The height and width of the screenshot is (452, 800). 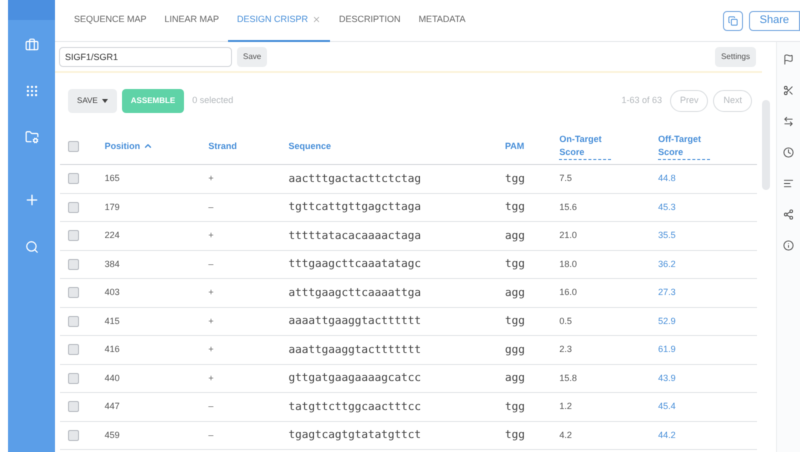 What do you see at coordinates (566, 349) in the screenshot?
I see `table-cell-text: 2.3` at bounding box center [566, 349].